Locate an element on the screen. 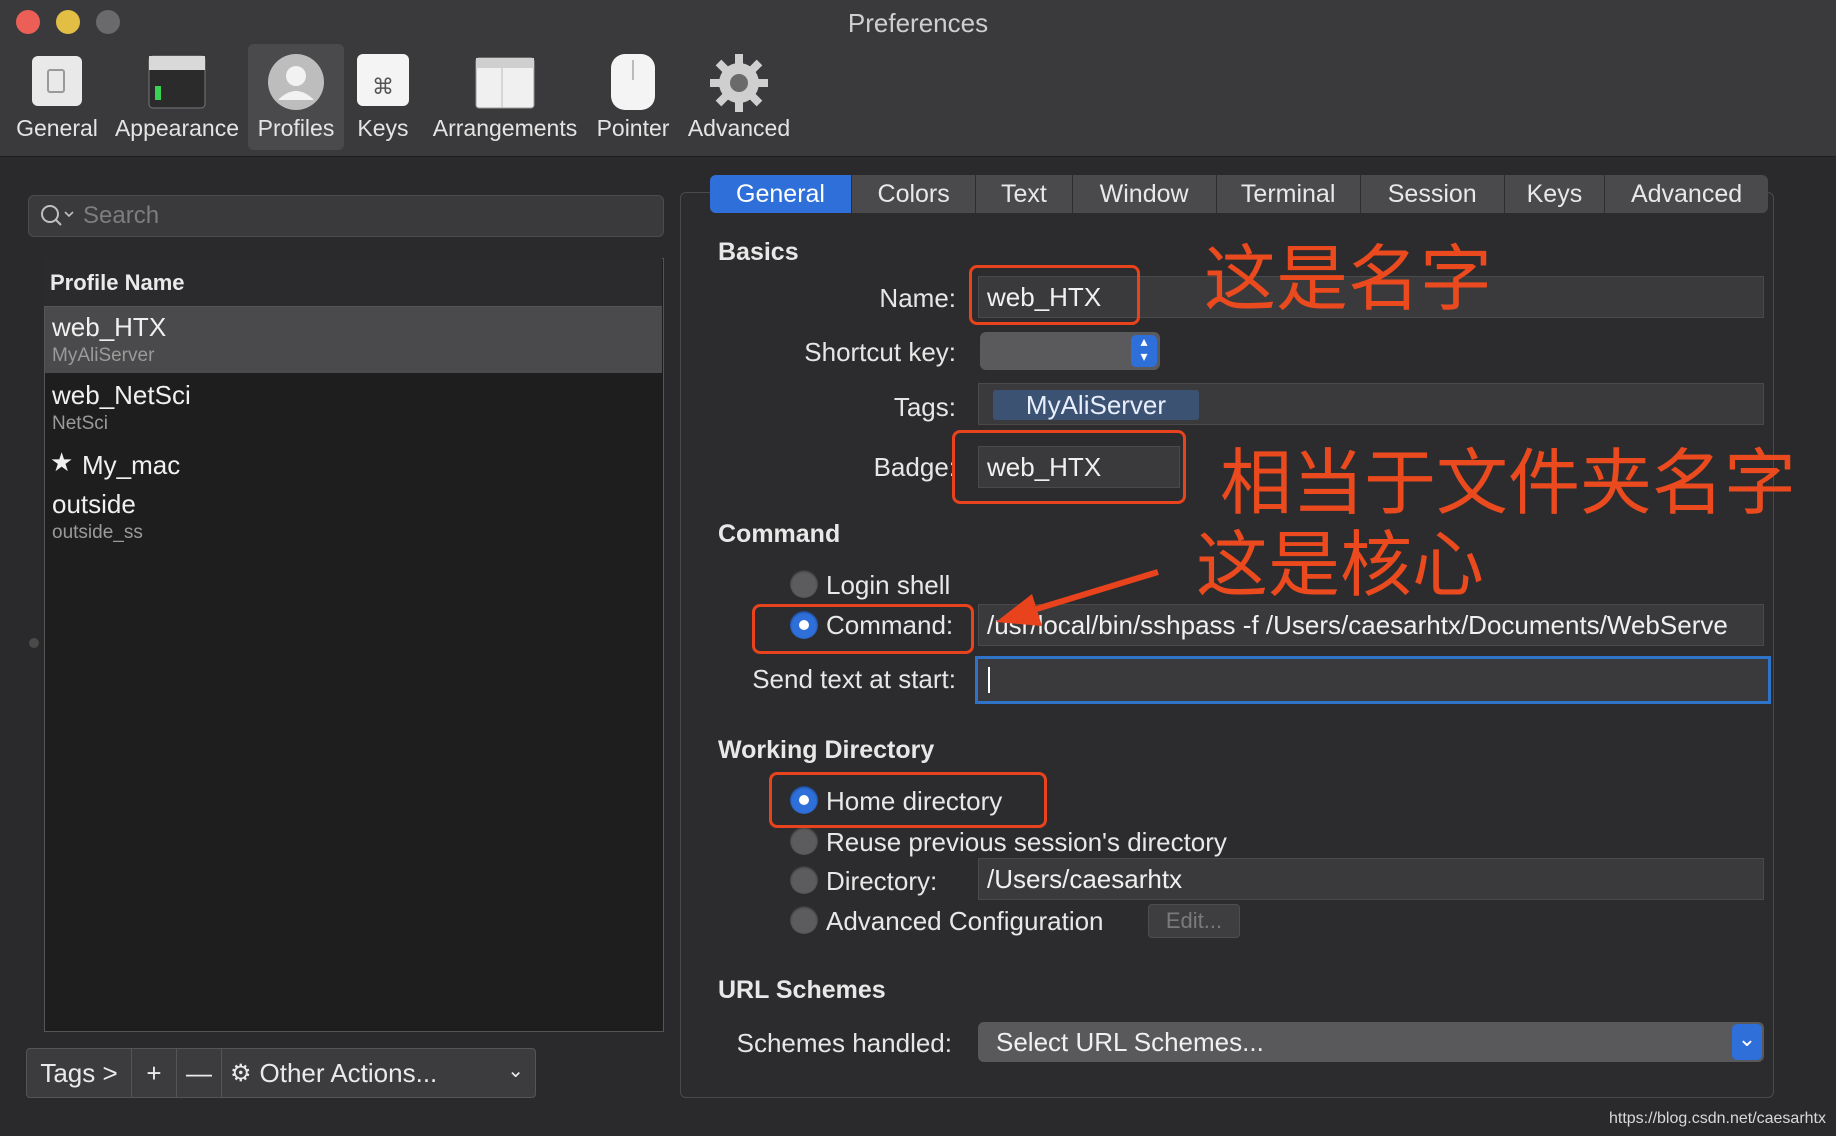  add-profile-button: + is located at coordinates (154, 1073).